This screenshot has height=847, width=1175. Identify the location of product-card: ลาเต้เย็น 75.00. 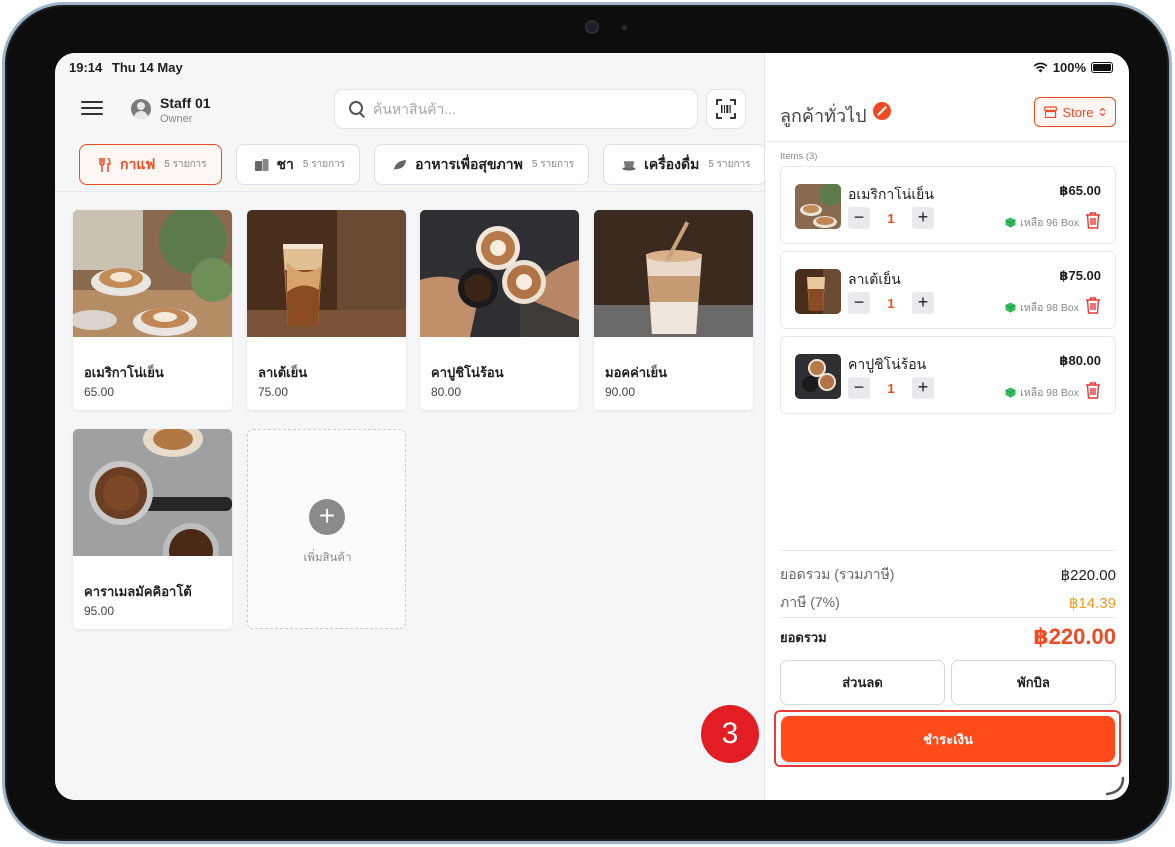
(326, 310).